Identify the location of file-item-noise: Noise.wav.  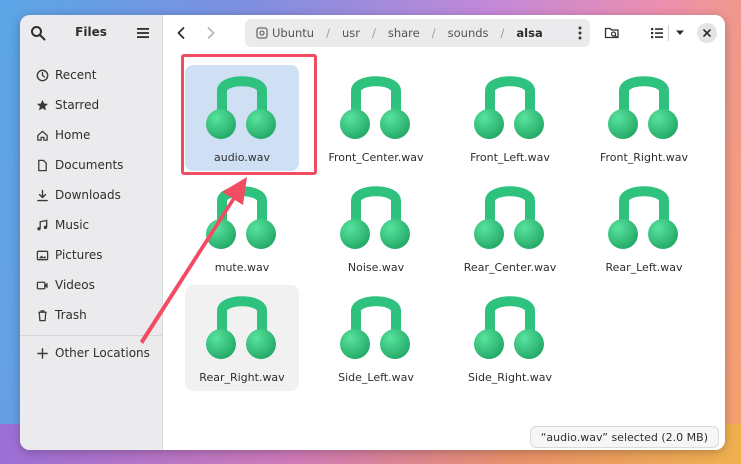
(376, 228).